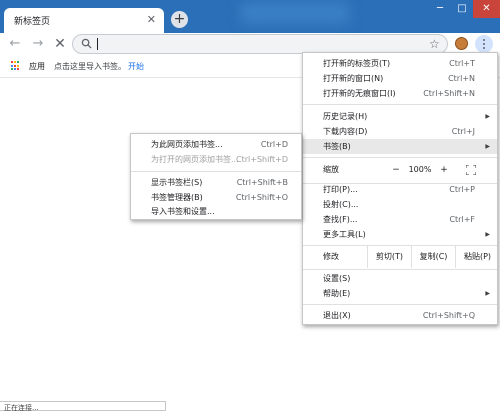  Describe the element at coordinates (32, 22) in the screenshot. I see `tab-title: 新标签页` at that location.